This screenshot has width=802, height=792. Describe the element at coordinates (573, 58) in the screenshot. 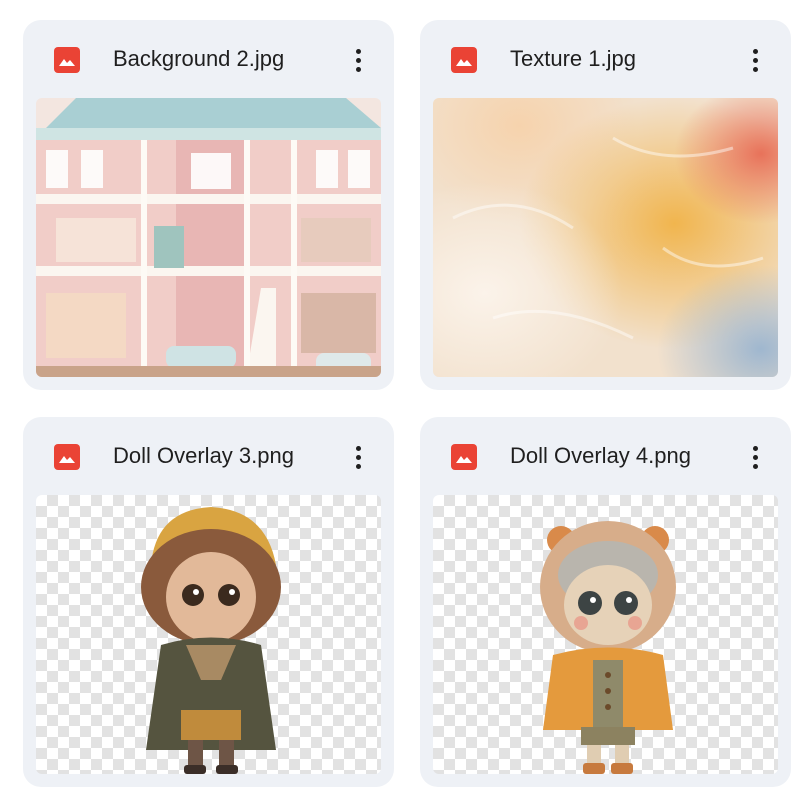

I see `file-name: Texture 1.jpg` at that location.